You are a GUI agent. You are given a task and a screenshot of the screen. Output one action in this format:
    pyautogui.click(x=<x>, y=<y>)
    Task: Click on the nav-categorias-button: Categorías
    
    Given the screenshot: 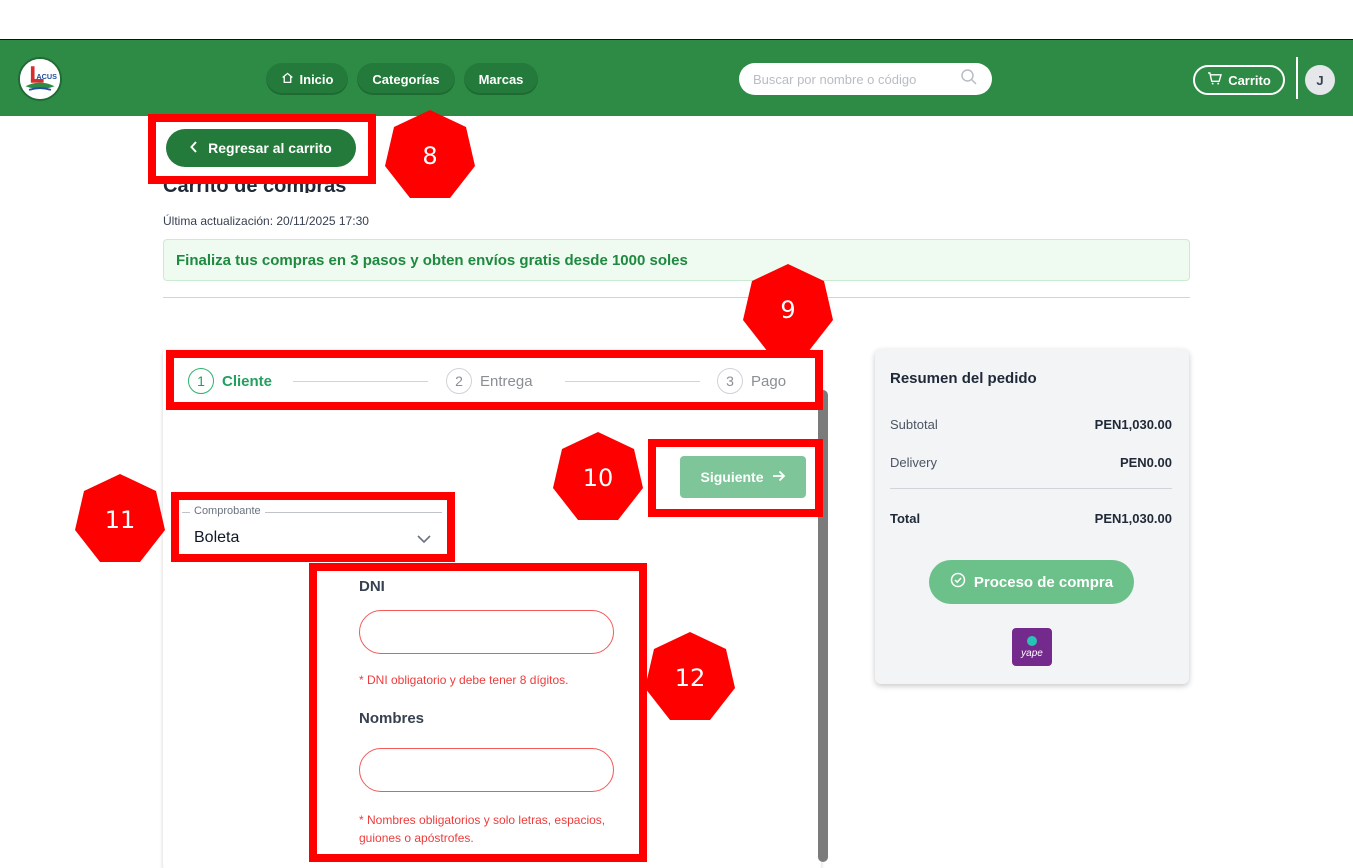 What is the action you would take?
    pyautogui.click(x=406, y=79)
    